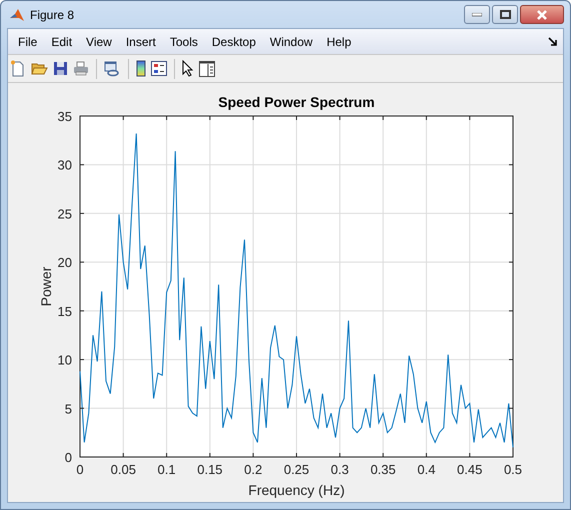 The width and height of the screenshot is (571, 510). What do you see at coordinates (188, 68) in the screenshot?
I see `pointer-icon` at bounding box center [188, 68].